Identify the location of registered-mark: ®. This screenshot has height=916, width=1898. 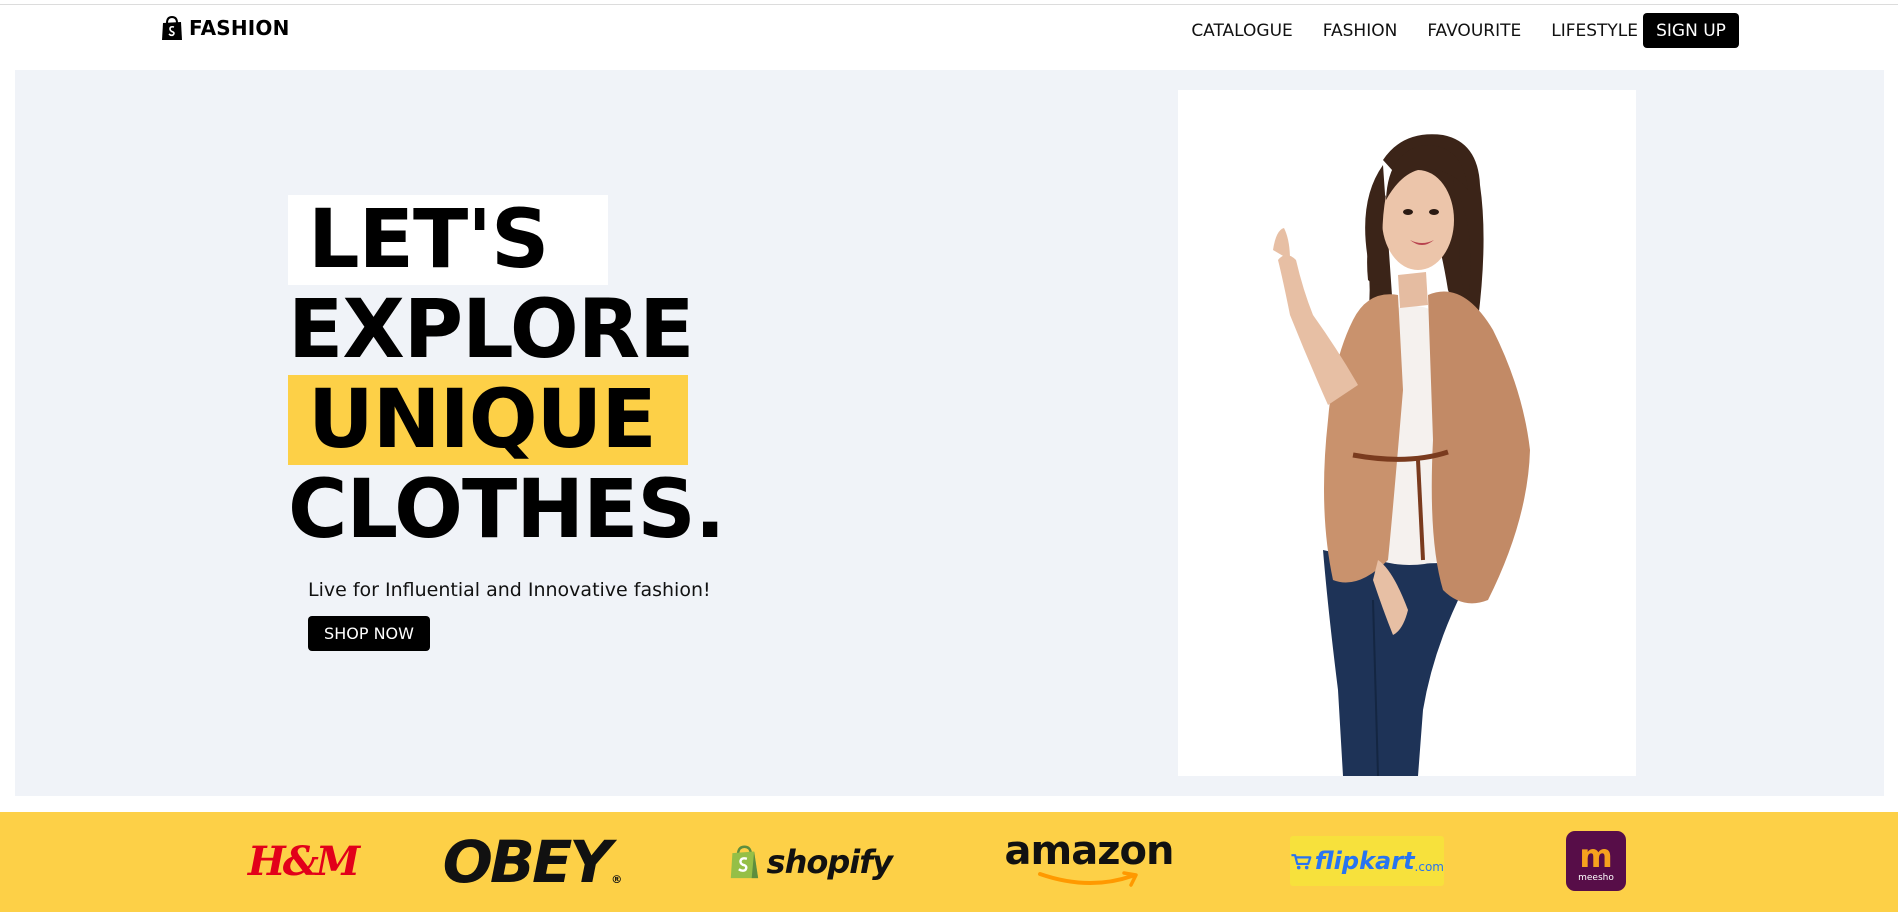
(617, 879).